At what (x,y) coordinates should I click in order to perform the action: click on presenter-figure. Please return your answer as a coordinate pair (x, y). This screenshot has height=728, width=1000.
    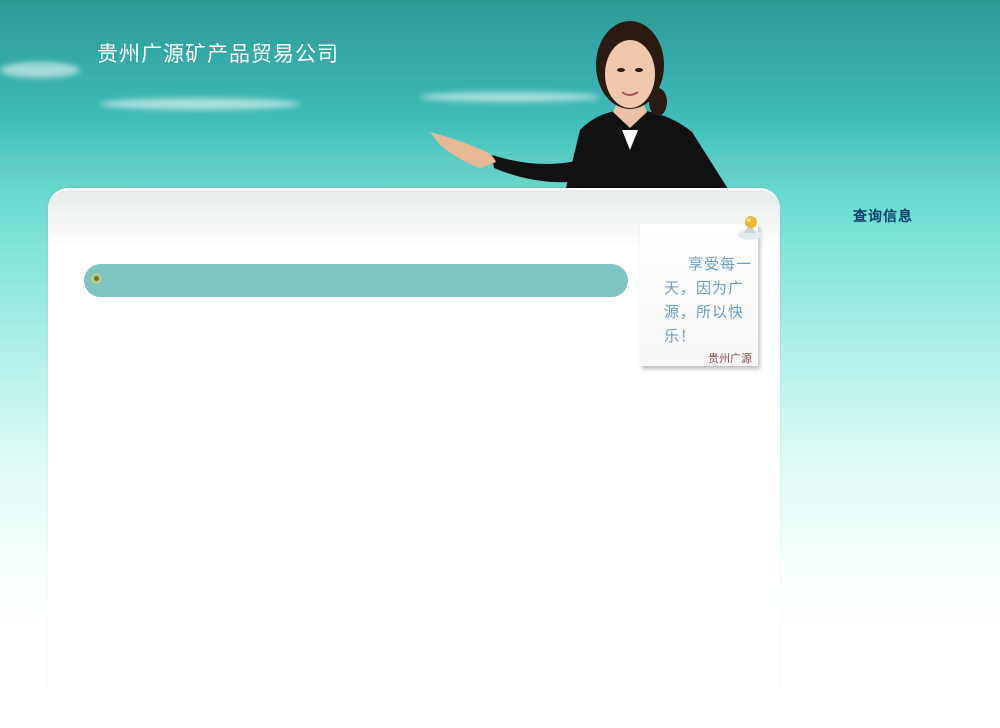
    Looking at the image, I should click on (580, 106).